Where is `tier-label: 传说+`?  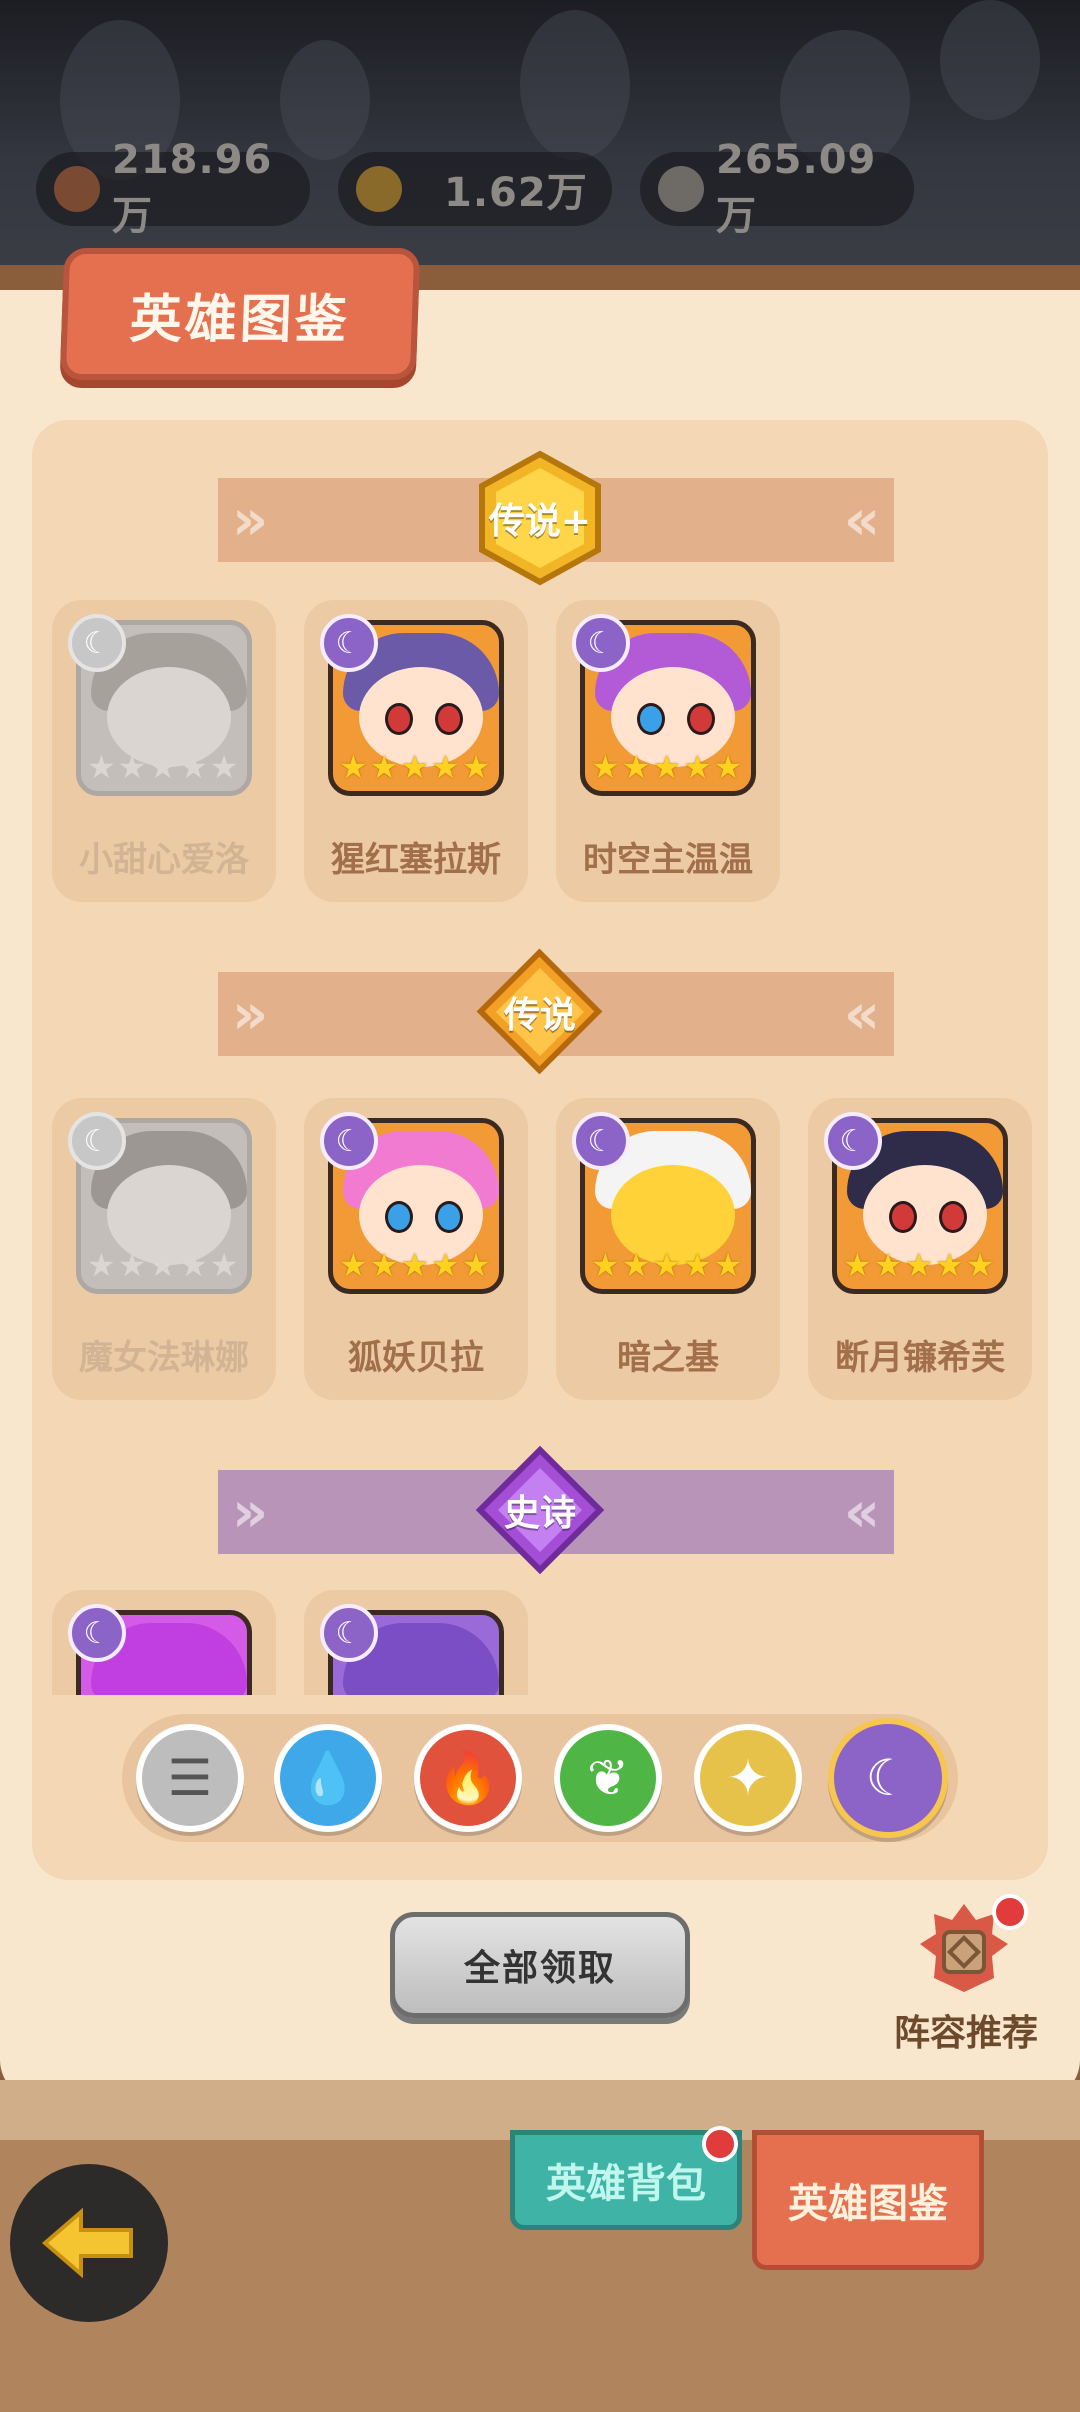 tier-label: 传说+ is located at coordinates (540, 521).